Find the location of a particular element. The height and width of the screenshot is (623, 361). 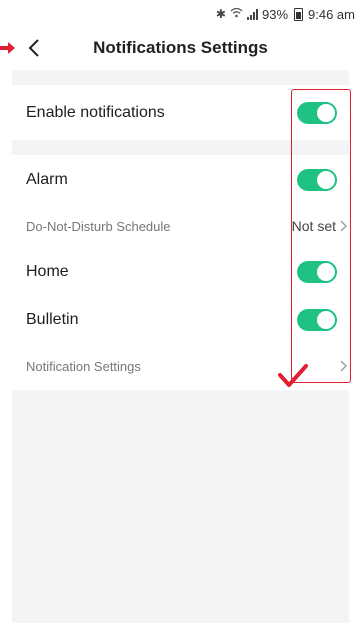

row-home: Home is located at coordinates (180, 272).